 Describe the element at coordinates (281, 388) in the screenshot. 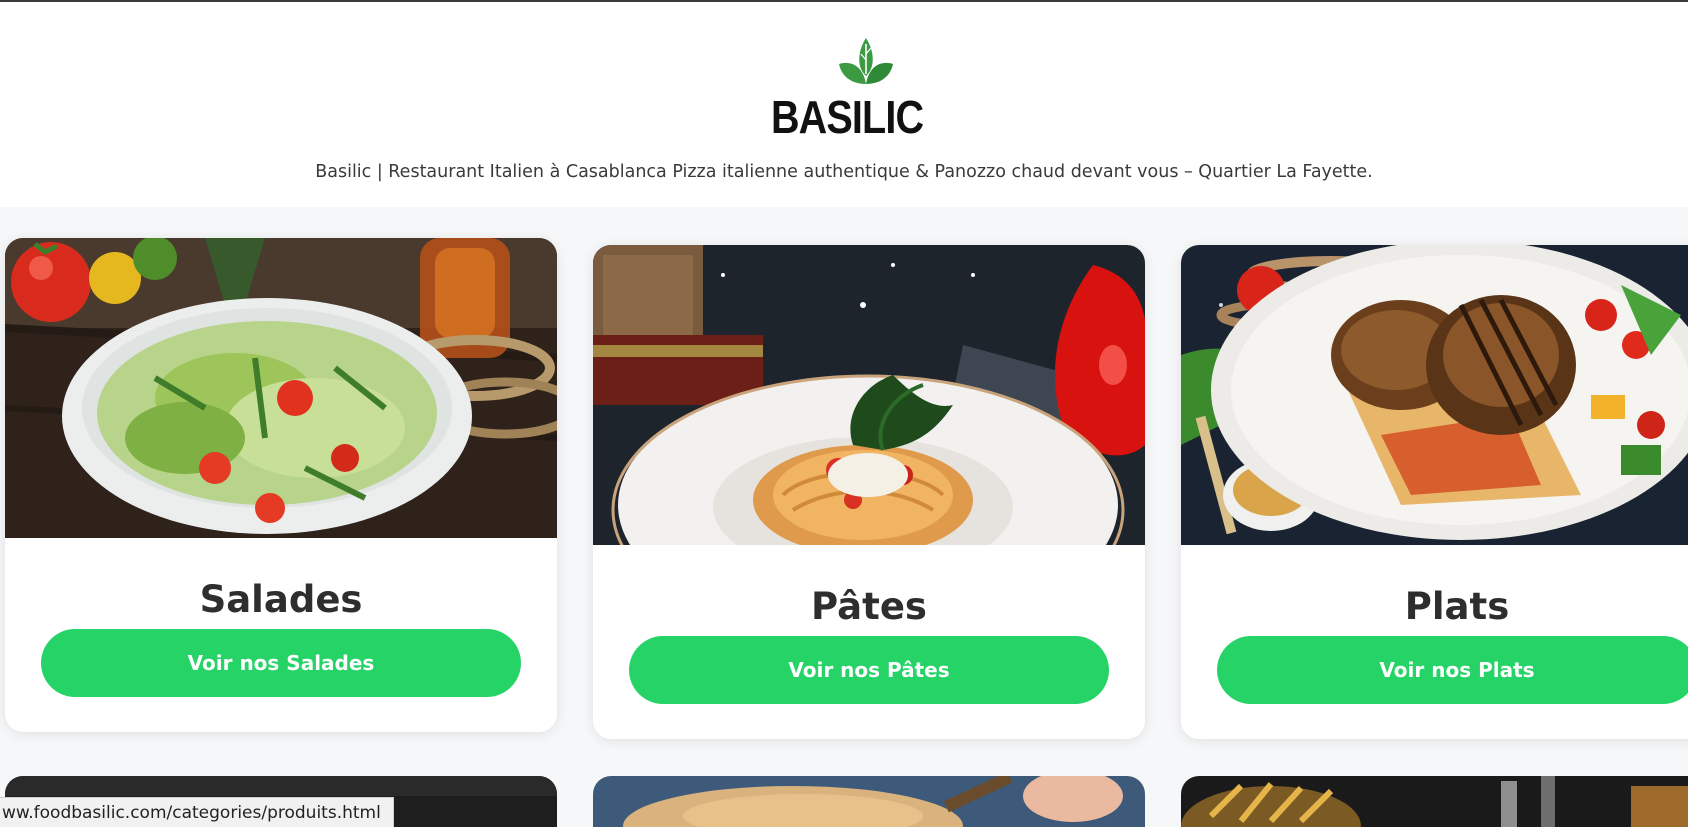

I see `salad-bowl-photo` at that location.